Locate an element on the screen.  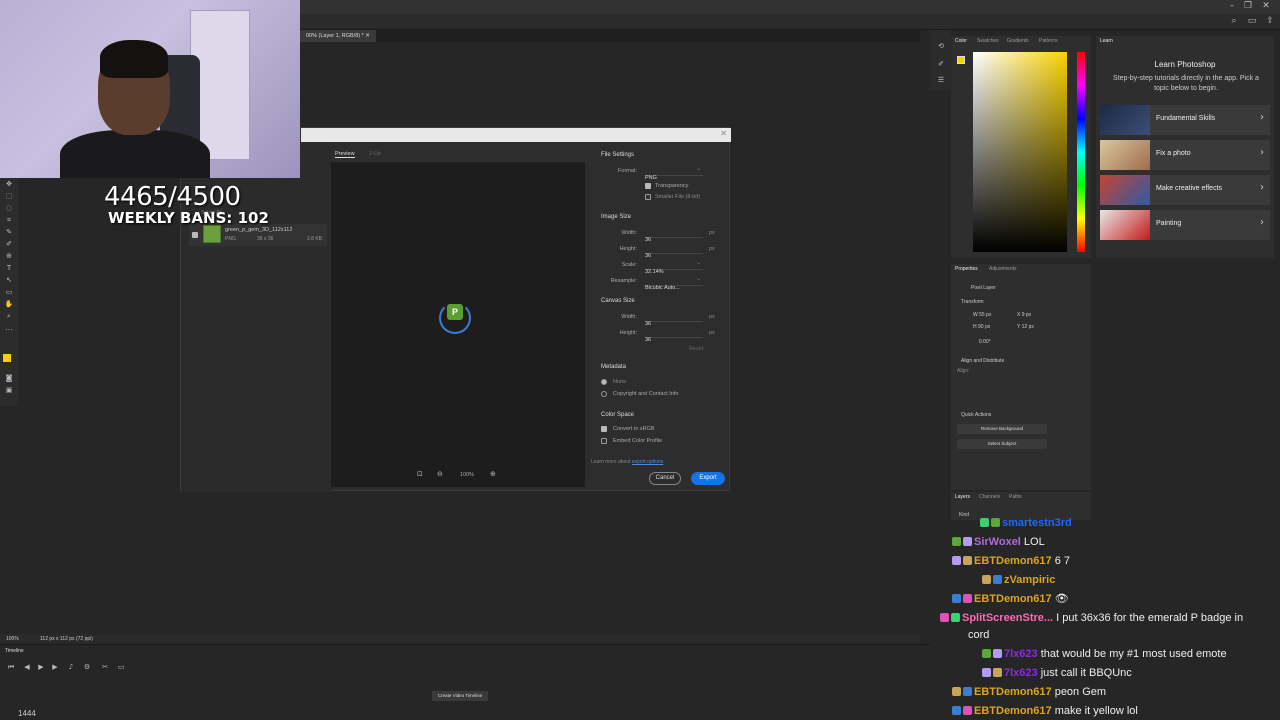
chat-message-text: make it yellow lol is located at coordinates (1094, 711).